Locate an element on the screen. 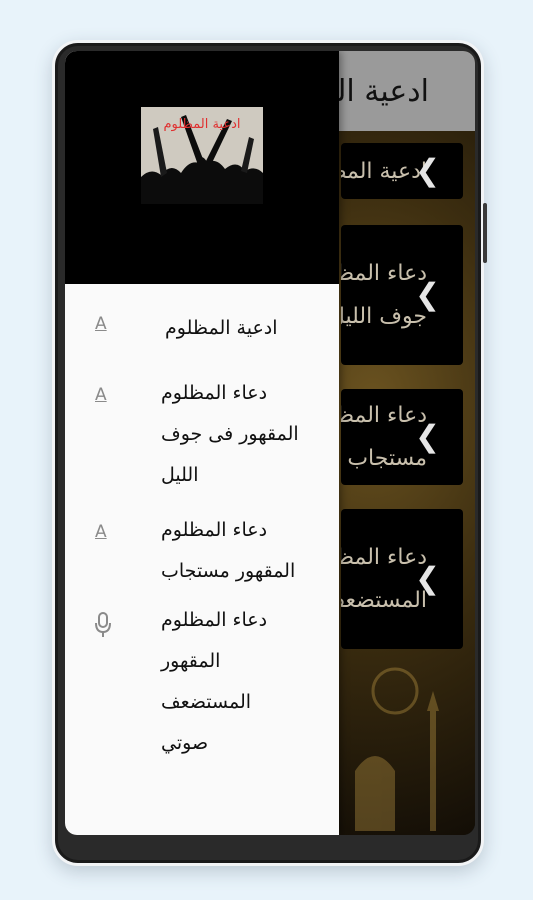 This screenshot has height=900, width=533. list-card-3: دعاء المظلوم المقهور مستجاب ❯ is located at coordinates (402, 437).